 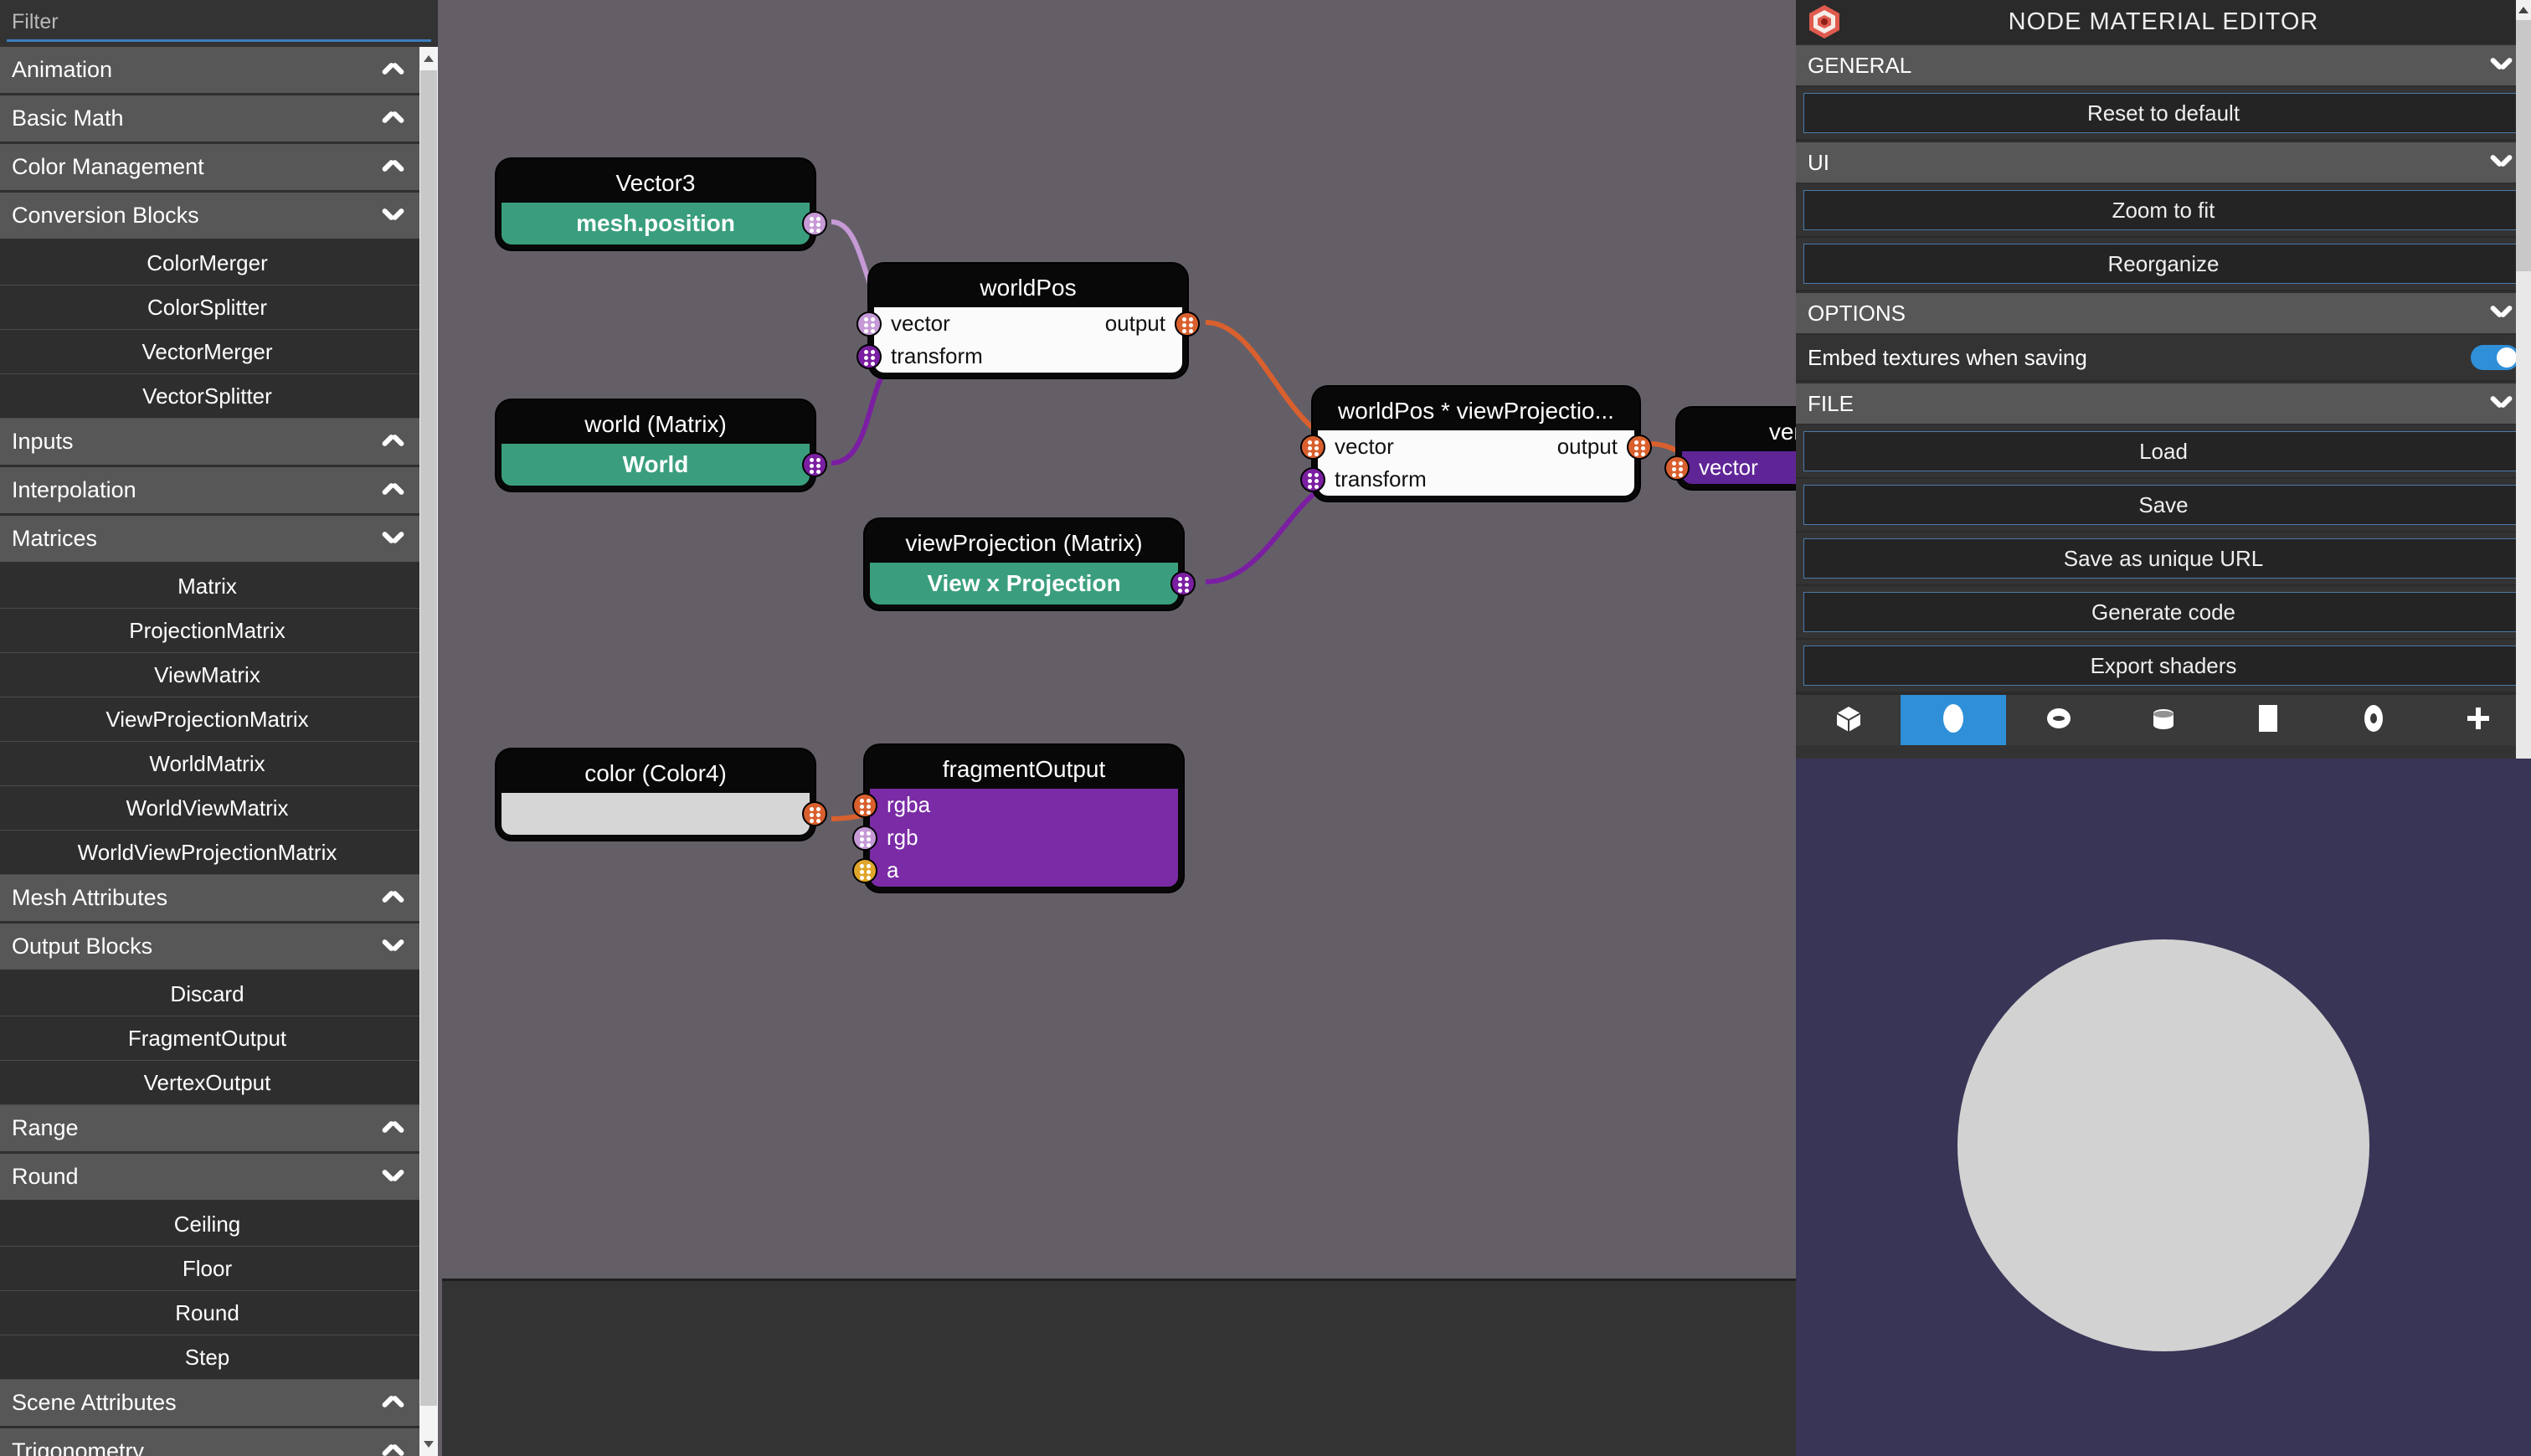 What do you see at coordinates (2163, 65) in the screenshot?
I see `panel-section-general: GENERAL` at bounding box center [2163, 65].